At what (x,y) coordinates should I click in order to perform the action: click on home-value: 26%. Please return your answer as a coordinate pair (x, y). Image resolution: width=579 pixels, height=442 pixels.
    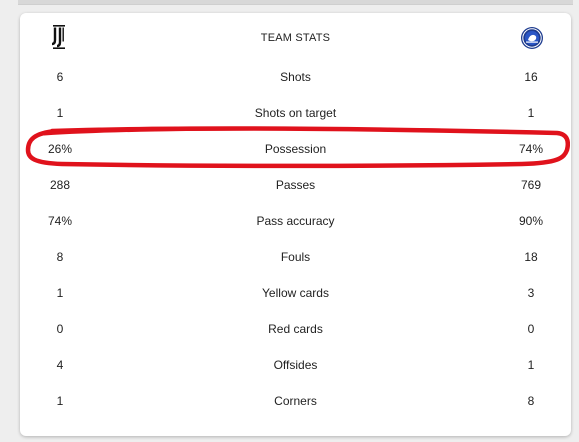
    Looking at the image, I should click on (60, 149).